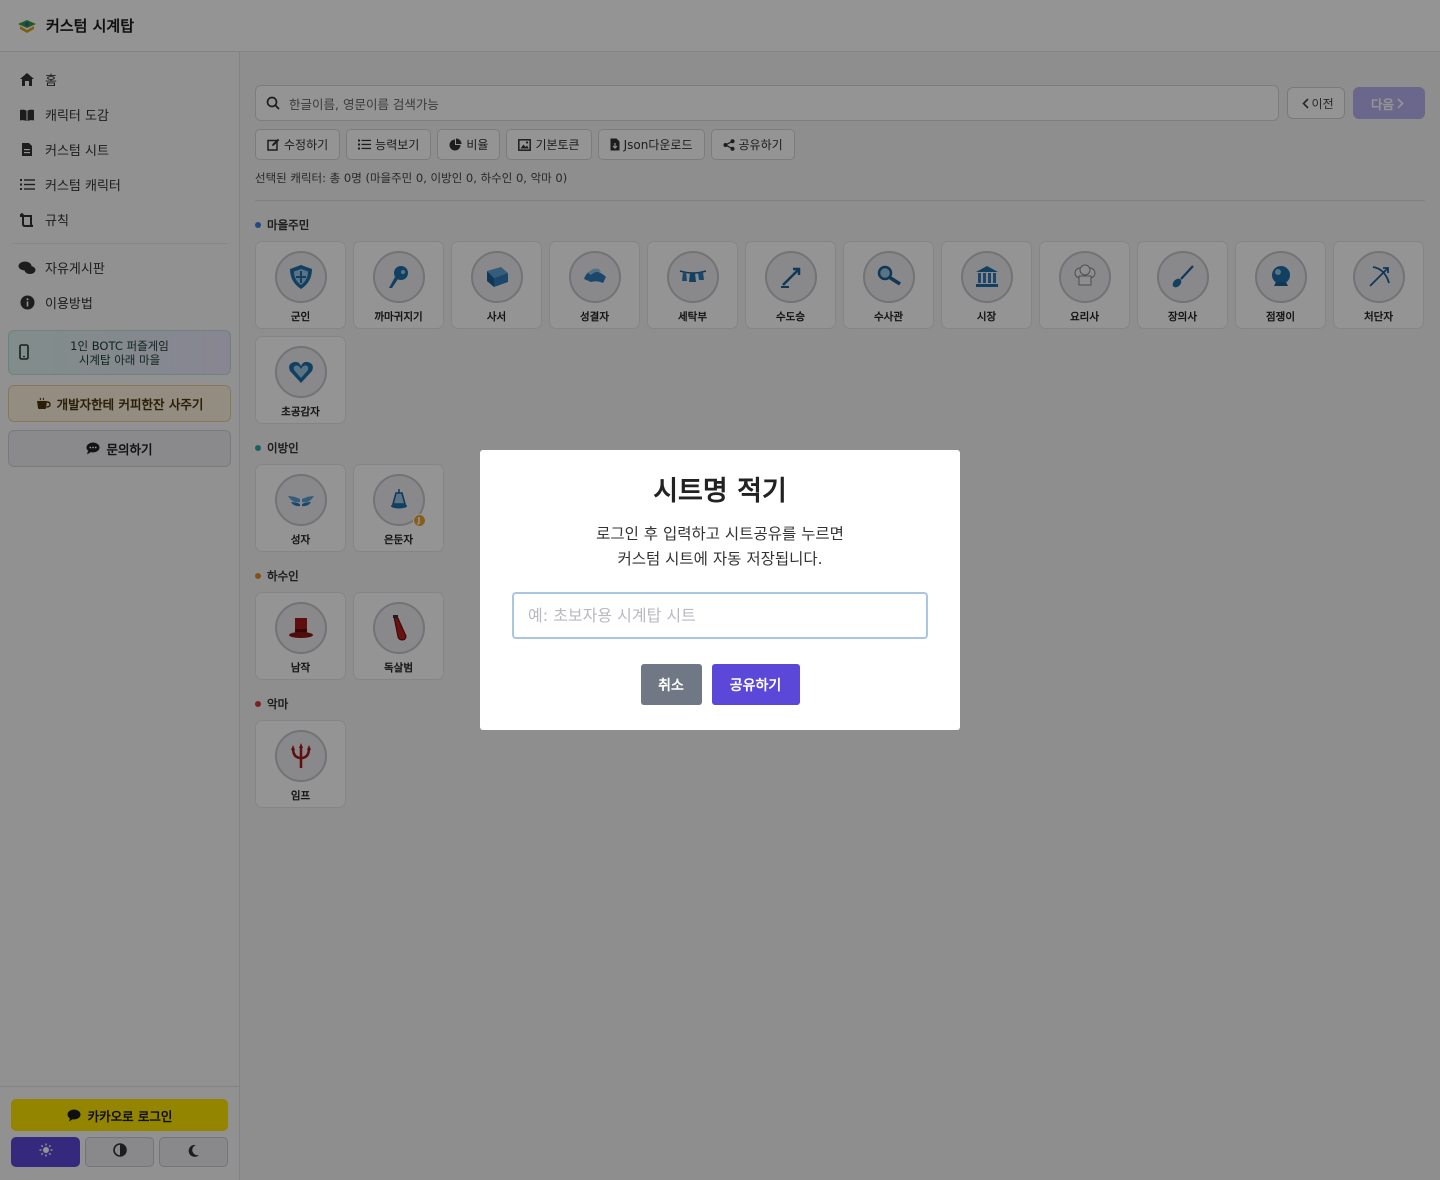 The height and width of the screenshot is (1180, 1440). What do you see at coordinates (755, 684) in the screenshot?
I see `share-confirm-button: 공유하기` at bounding box center [755, 684].